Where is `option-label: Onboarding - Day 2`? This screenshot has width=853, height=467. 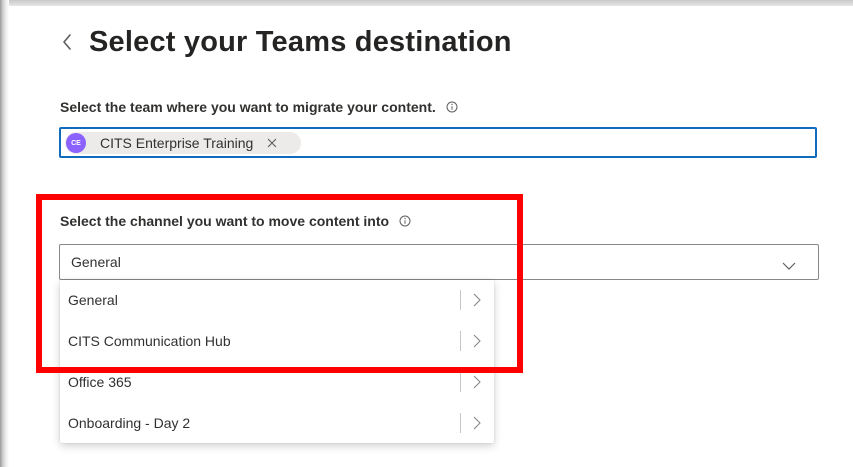
option-label: Onboarding - Day 2 is located at coordinates (129, 423).